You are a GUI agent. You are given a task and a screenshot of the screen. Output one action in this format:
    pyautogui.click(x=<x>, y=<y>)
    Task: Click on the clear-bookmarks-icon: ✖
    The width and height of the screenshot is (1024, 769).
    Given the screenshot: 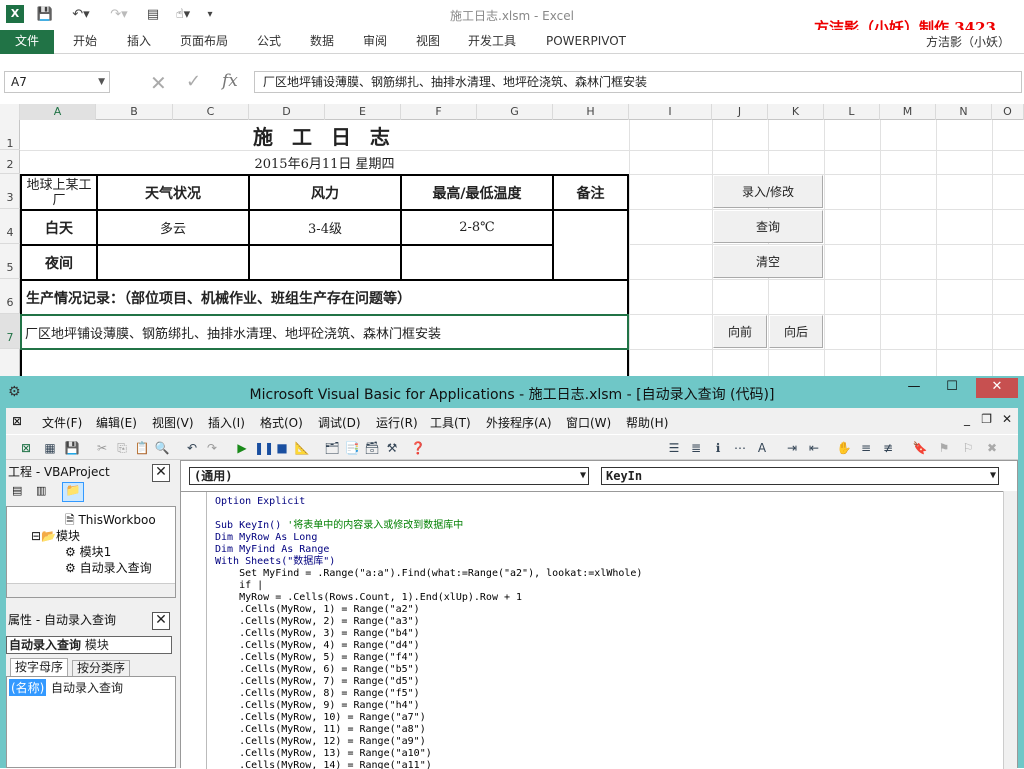 What is the action you would take?
    pyautogui.click(x=992, y=448)
    